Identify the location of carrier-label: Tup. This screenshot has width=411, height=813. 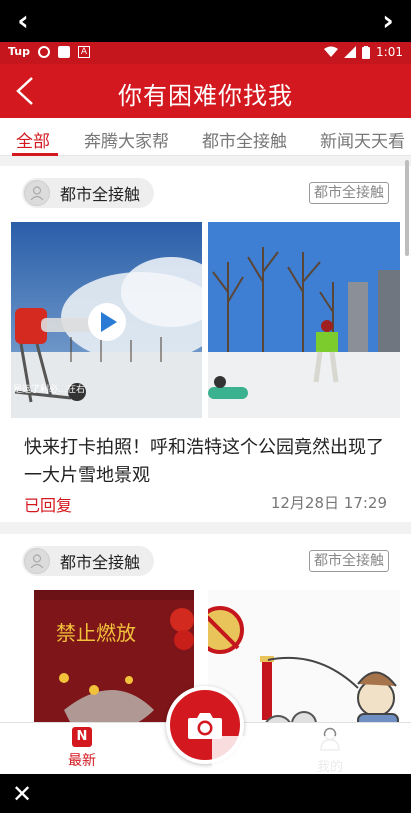
(19, 51).